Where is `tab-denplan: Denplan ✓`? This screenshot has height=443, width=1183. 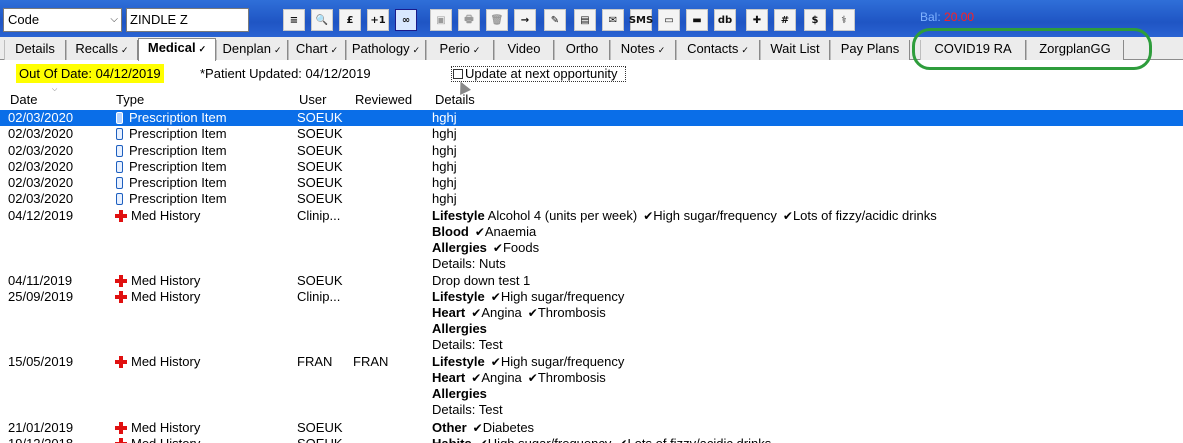
tab-denplan: Denplan ✓ is located at coordinates (252, 50).